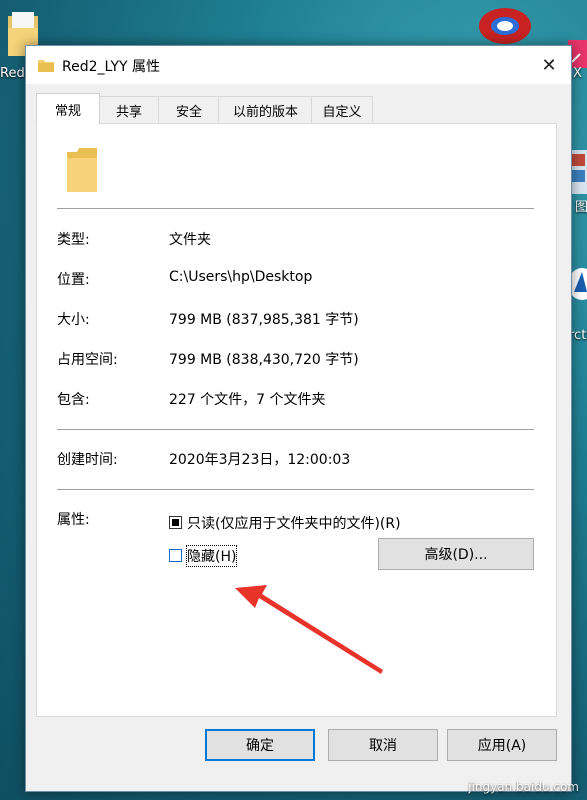 The image size is (587, 800). I want to click on type-label: 类型:, so click(73, 240).